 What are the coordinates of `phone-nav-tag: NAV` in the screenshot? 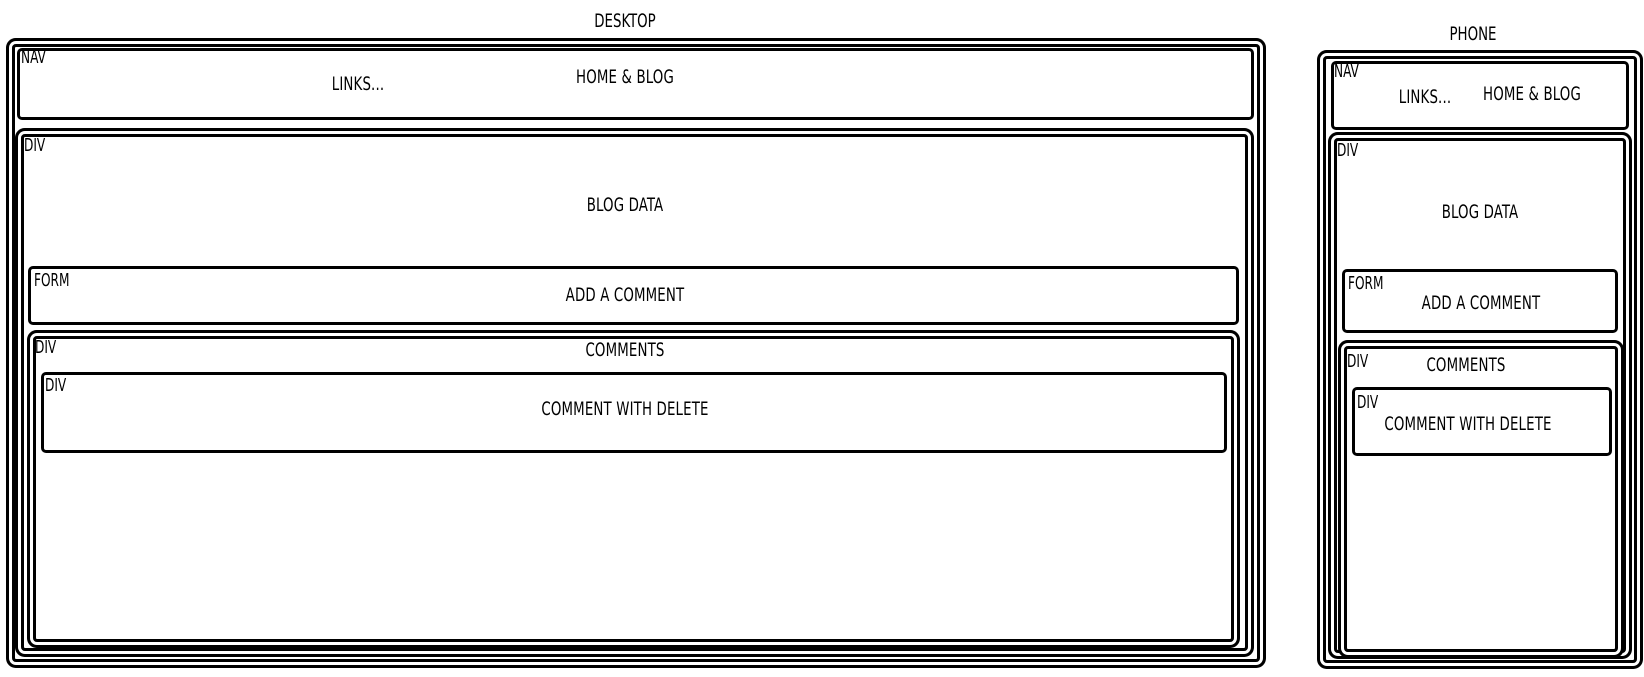 It's located at (1346, 71).